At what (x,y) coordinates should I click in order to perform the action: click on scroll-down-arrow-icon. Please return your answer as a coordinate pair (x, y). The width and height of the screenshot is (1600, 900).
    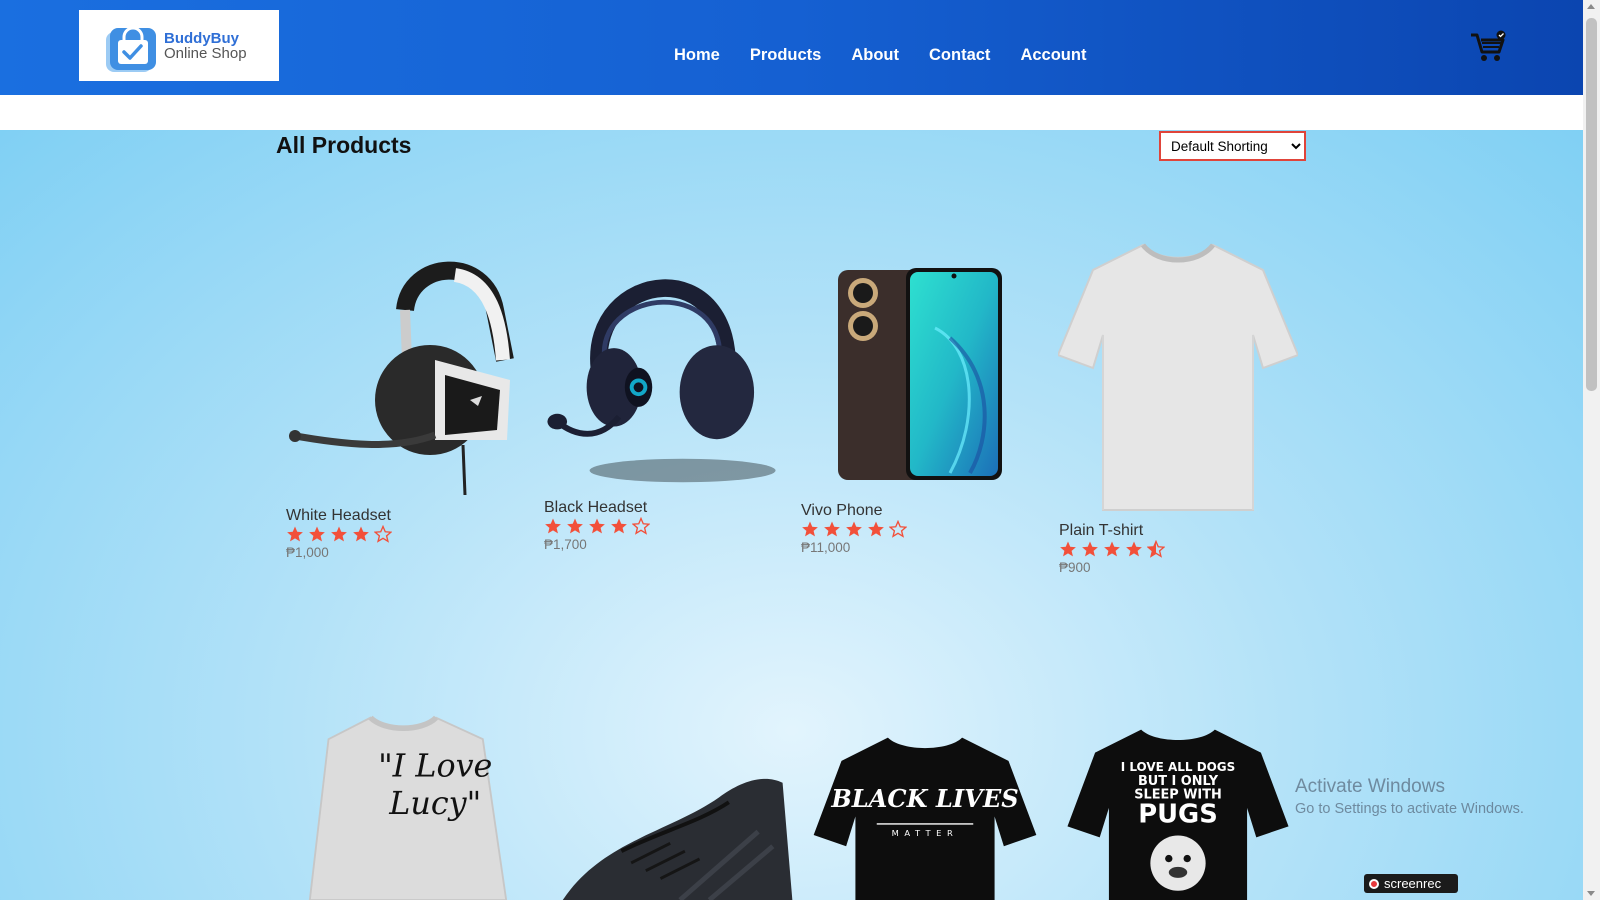
    Looking at the image, I should click on (1591, 893).